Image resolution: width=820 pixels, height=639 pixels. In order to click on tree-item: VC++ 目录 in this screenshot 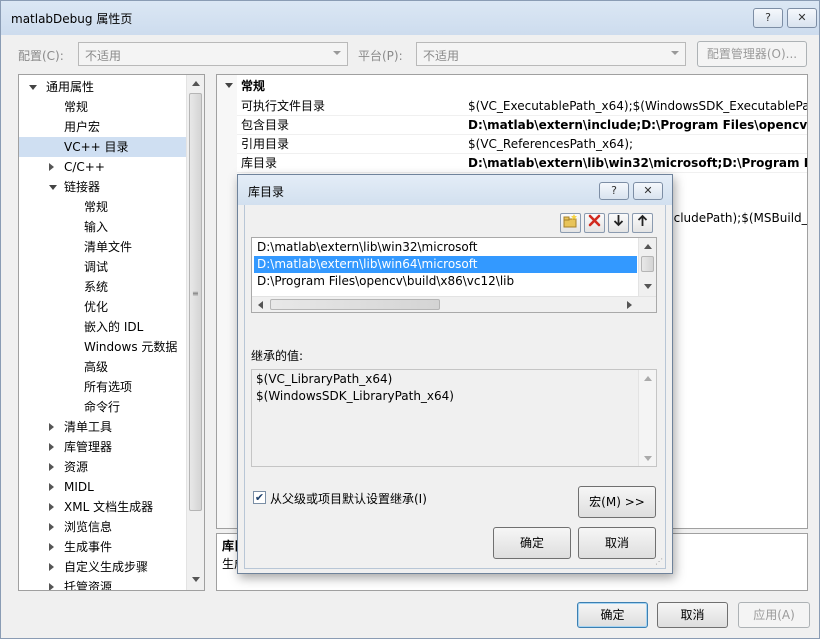, I will do `click(102, 147)`.